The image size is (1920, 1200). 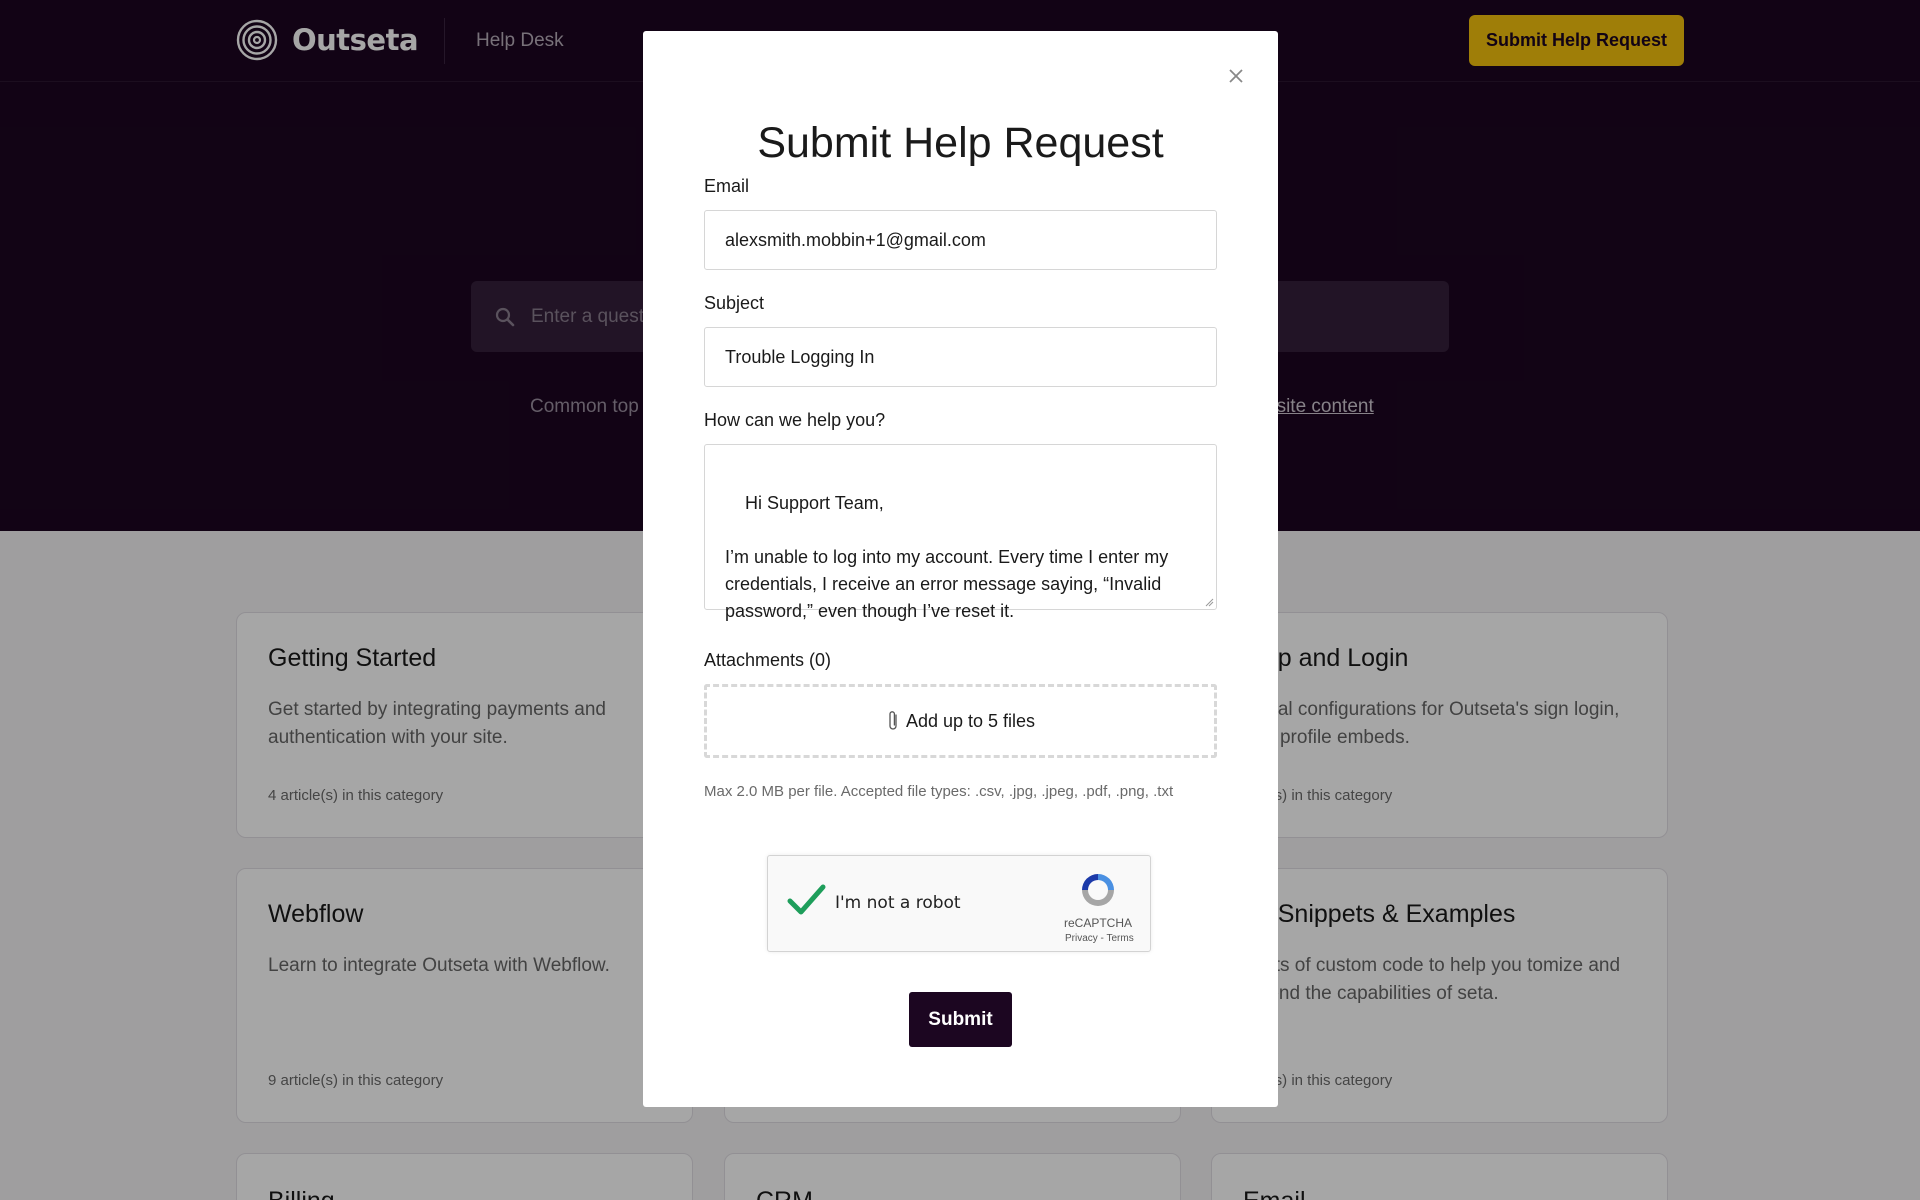 I want to click on paperclip-icon, so click(x=893, y=720).